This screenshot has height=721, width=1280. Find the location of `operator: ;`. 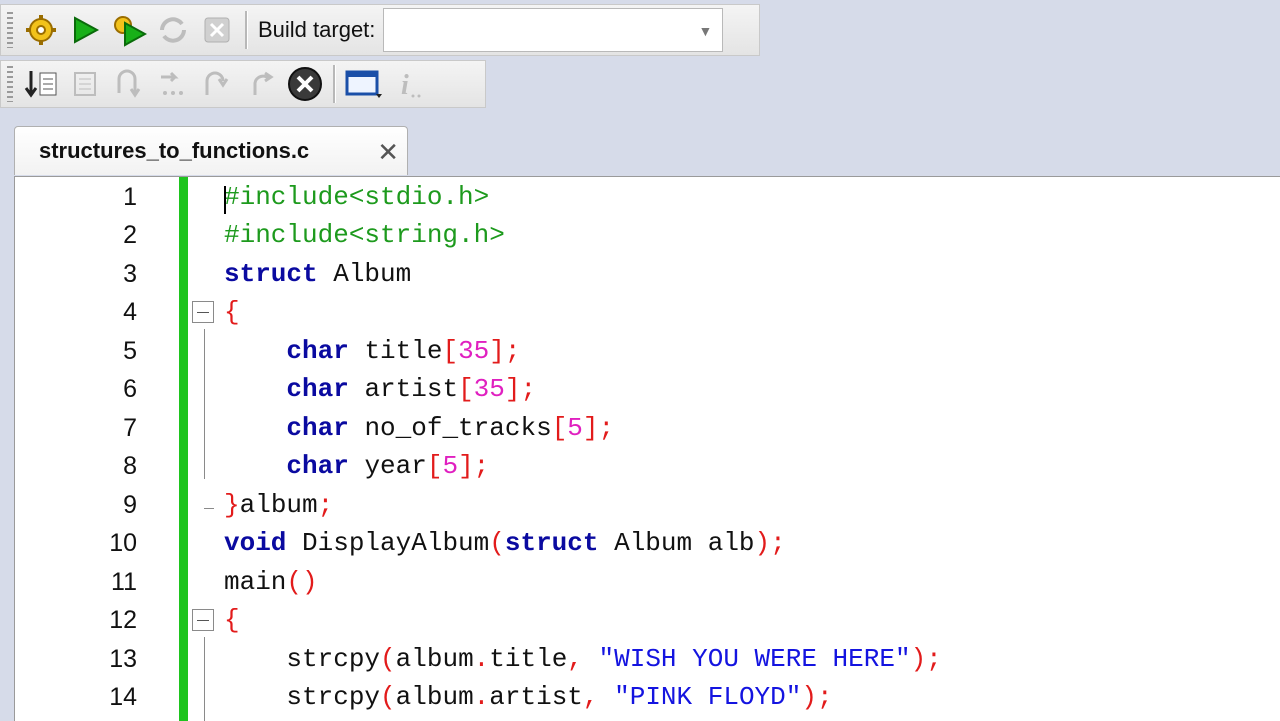

operator: ; is located at coordinates (325, 505).